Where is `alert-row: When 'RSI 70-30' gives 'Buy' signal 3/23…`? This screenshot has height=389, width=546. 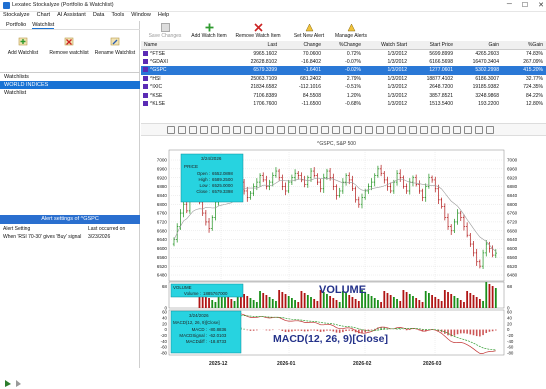 alert-row: When 'RSI 70-30' gives 'Buy' signal 3/23… is located at coordinates (70, 237).